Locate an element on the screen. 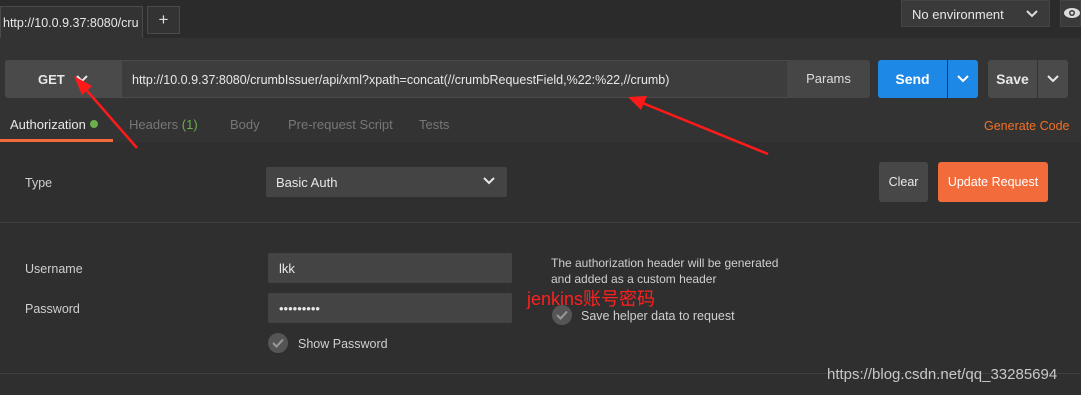  environment-select: No environment is located at coordinates (975, 13).